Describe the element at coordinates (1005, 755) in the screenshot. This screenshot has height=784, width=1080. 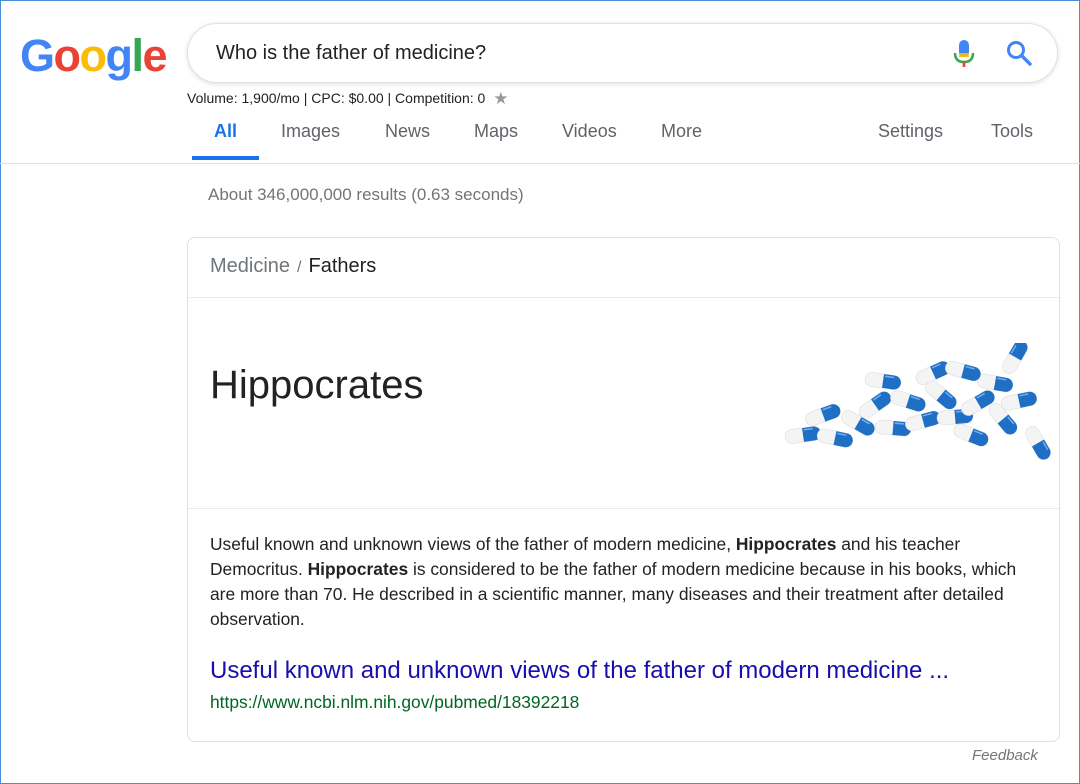
I see `feedback-link: Feedback` at that location.